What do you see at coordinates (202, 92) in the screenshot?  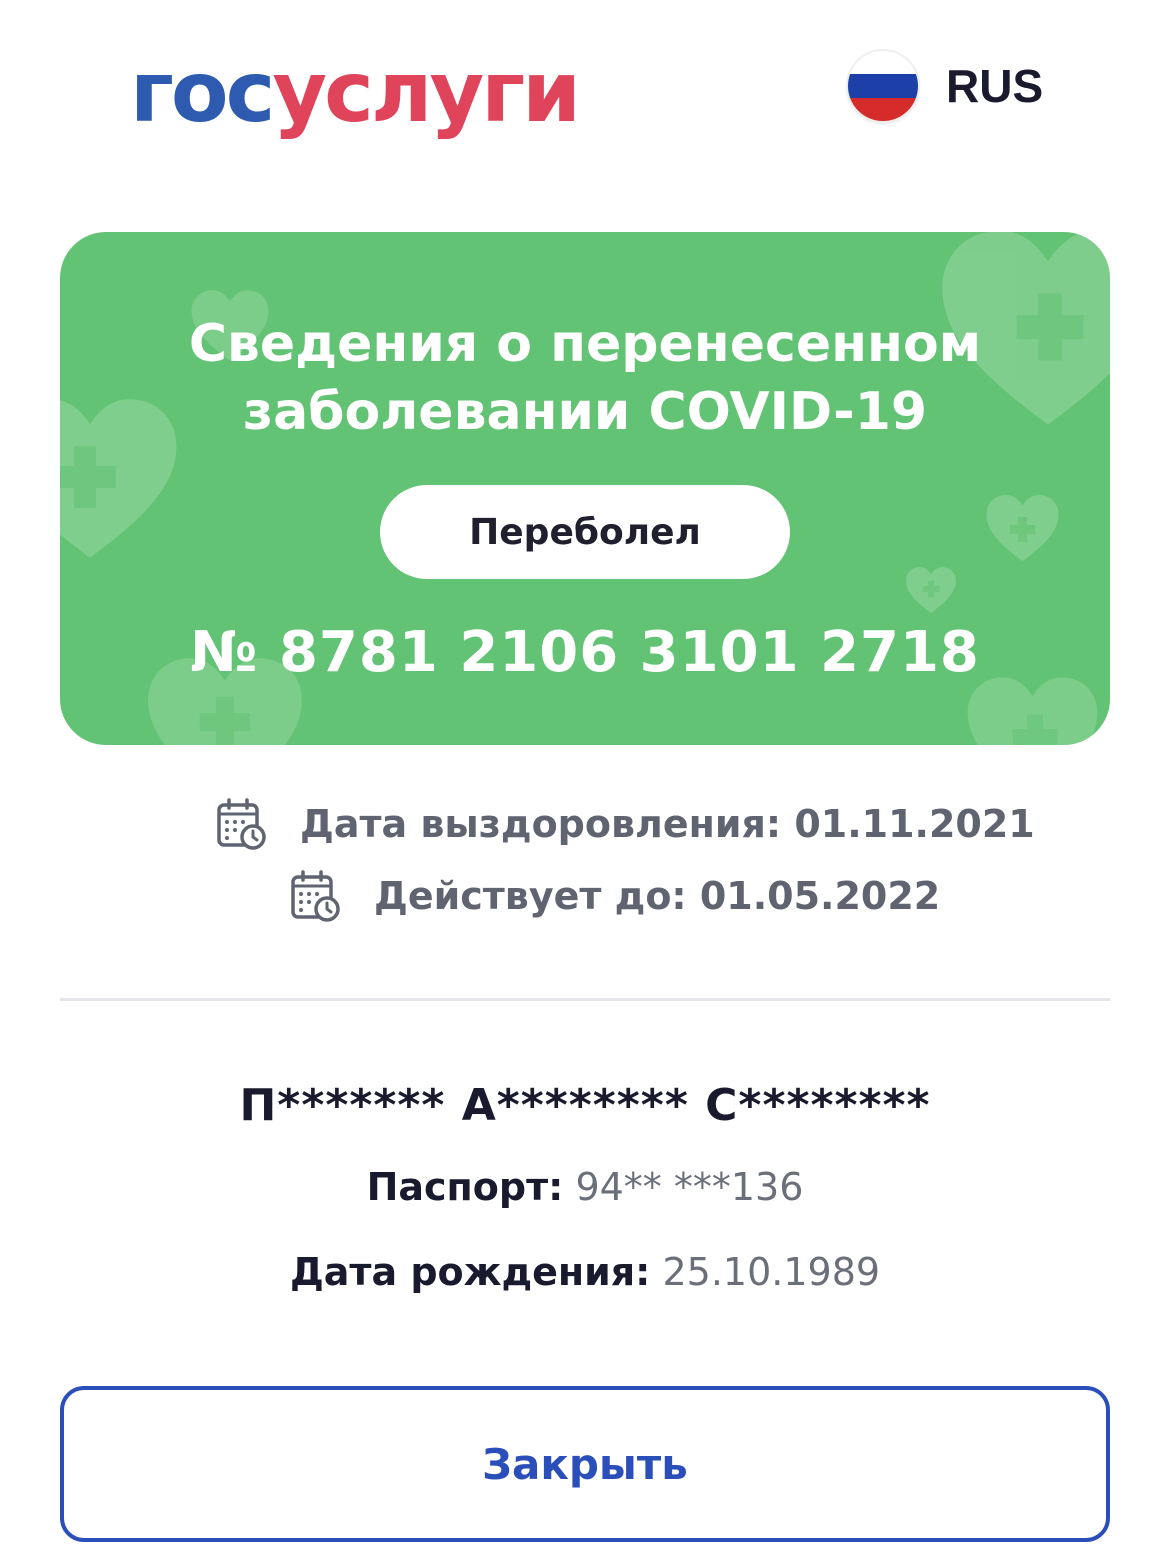 I see `logo-part-gos: гос` at bounding box center [202, 92].